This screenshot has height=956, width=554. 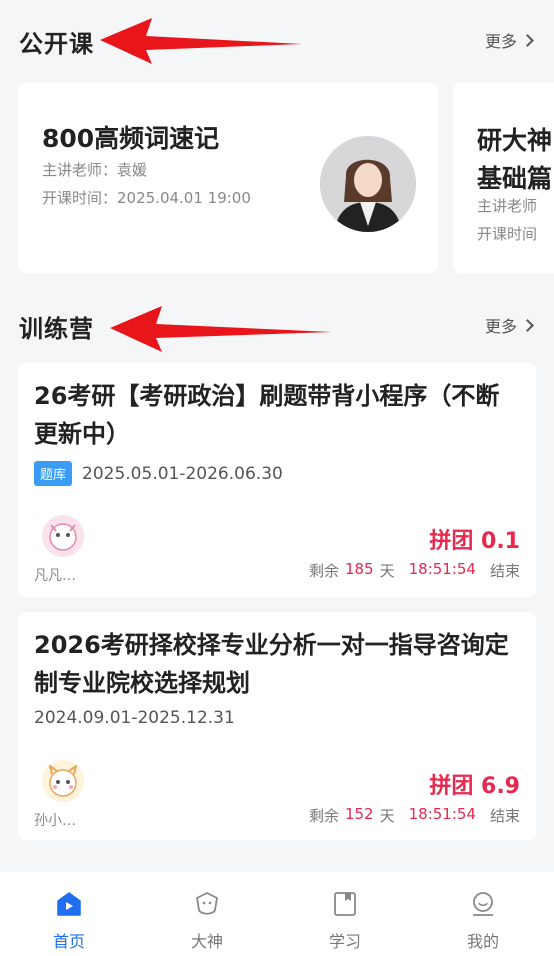 What do you see at coordinates (131, 138) in the screenshot?
I see `course-title: 800高频词速记` at bounding box center [131, 138].